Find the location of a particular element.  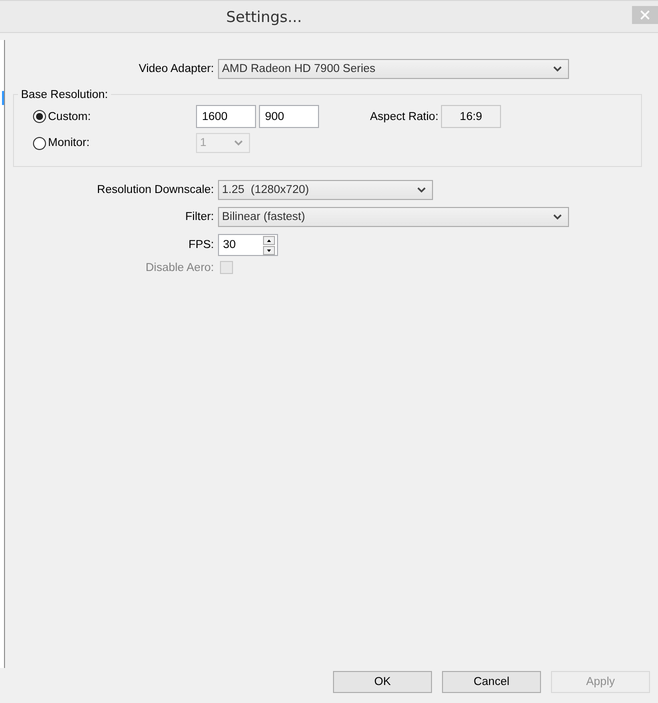

monitor-label: Monitor: is located at coordinates (69, 143).